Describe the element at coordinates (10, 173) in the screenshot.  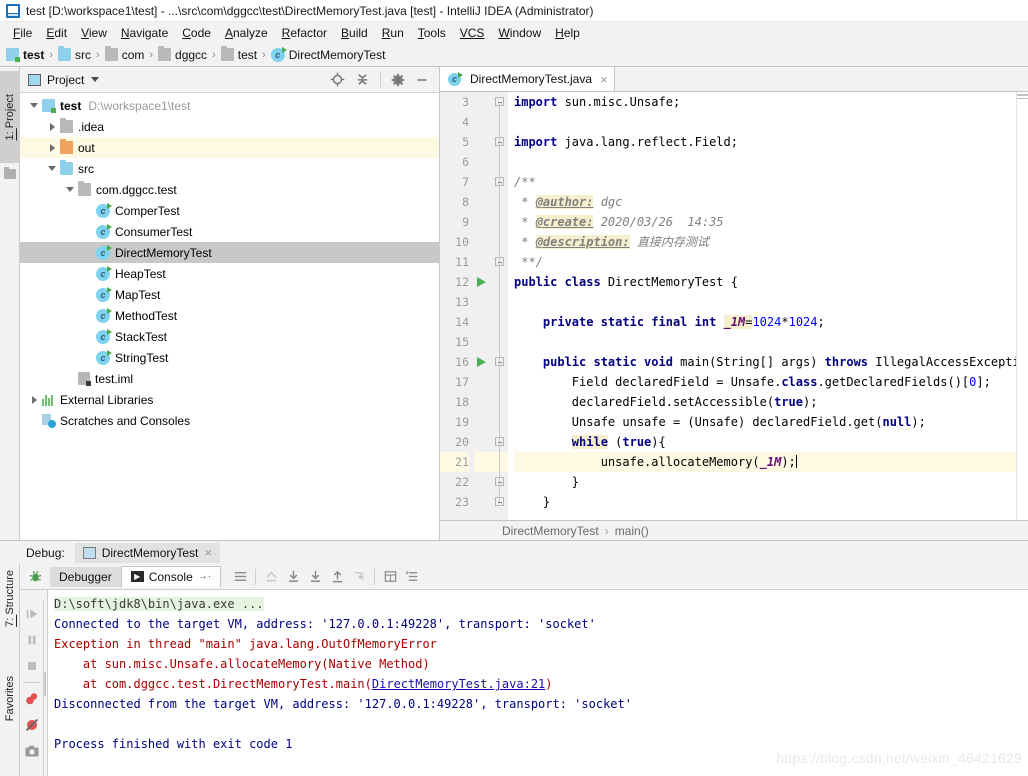
I see `structure-strip-icon` at that location.